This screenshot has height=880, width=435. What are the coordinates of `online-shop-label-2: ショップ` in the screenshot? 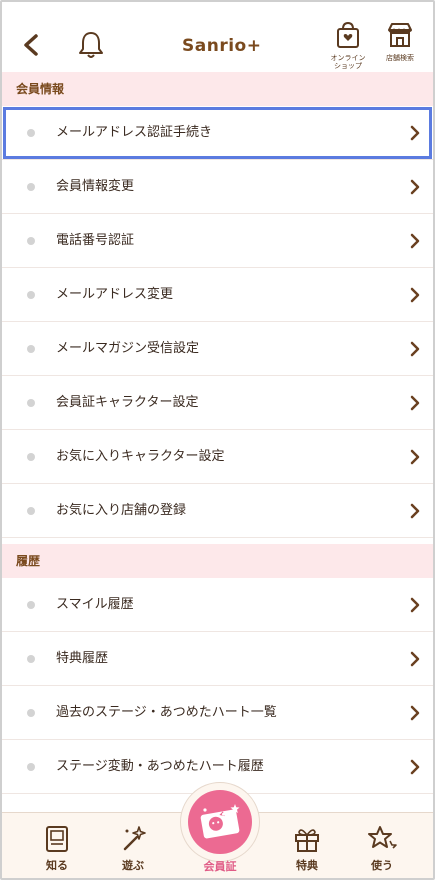 It's located at (348, 66).